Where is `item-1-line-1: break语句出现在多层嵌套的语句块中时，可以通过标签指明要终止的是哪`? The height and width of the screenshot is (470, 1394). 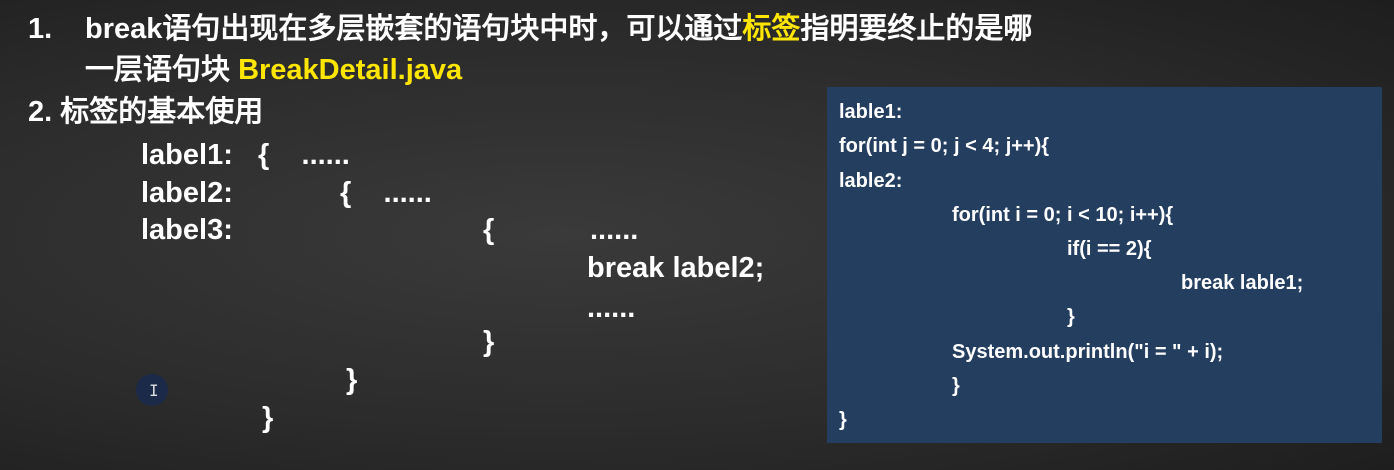
item-1-line-1: break语句出现在多层嵌套的语句块中时，可以通过标签指明要终止的是哪 is located at coordinates (558, 29).